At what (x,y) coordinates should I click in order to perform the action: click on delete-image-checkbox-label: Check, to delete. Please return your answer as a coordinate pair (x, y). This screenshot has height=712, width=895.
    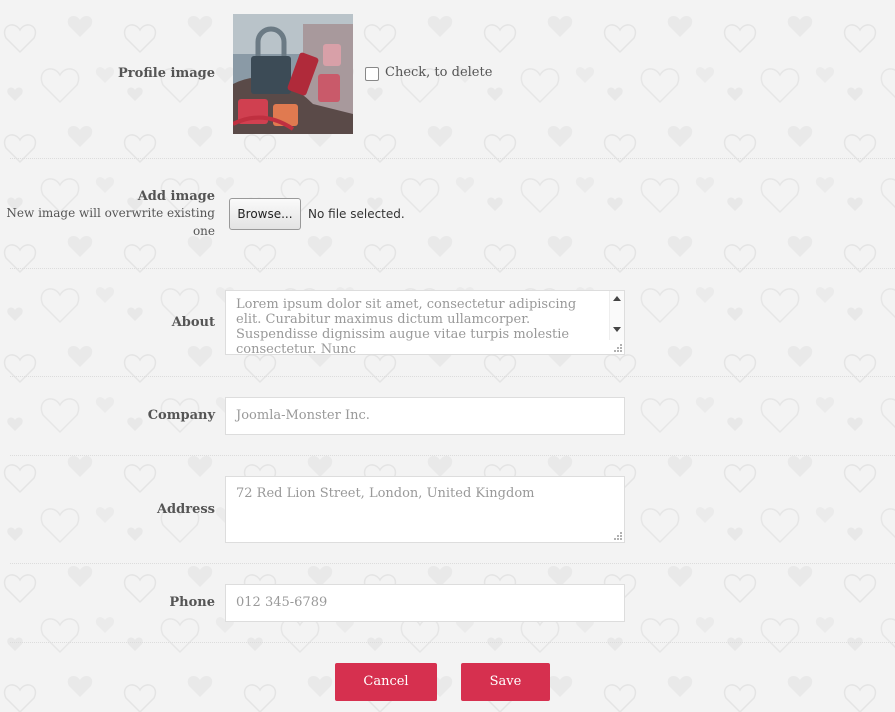
    Looking at the image, I should click on (439, 72).